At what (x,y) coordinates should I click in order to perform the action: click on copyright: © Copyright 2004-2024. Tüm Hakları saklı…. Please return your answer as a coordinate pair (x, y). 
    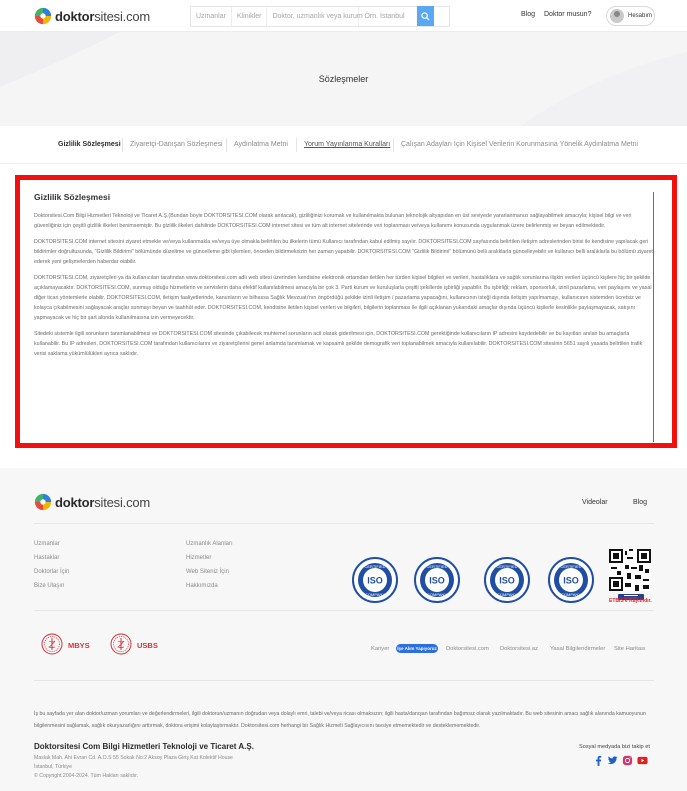
    Looking at the image, I should click on (86, 776).